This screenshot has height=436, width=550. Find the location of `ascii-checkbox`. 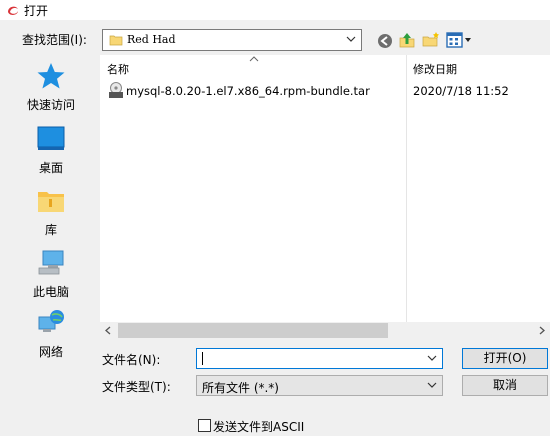

ascii-checkbox is located at coordinates (204, 425).